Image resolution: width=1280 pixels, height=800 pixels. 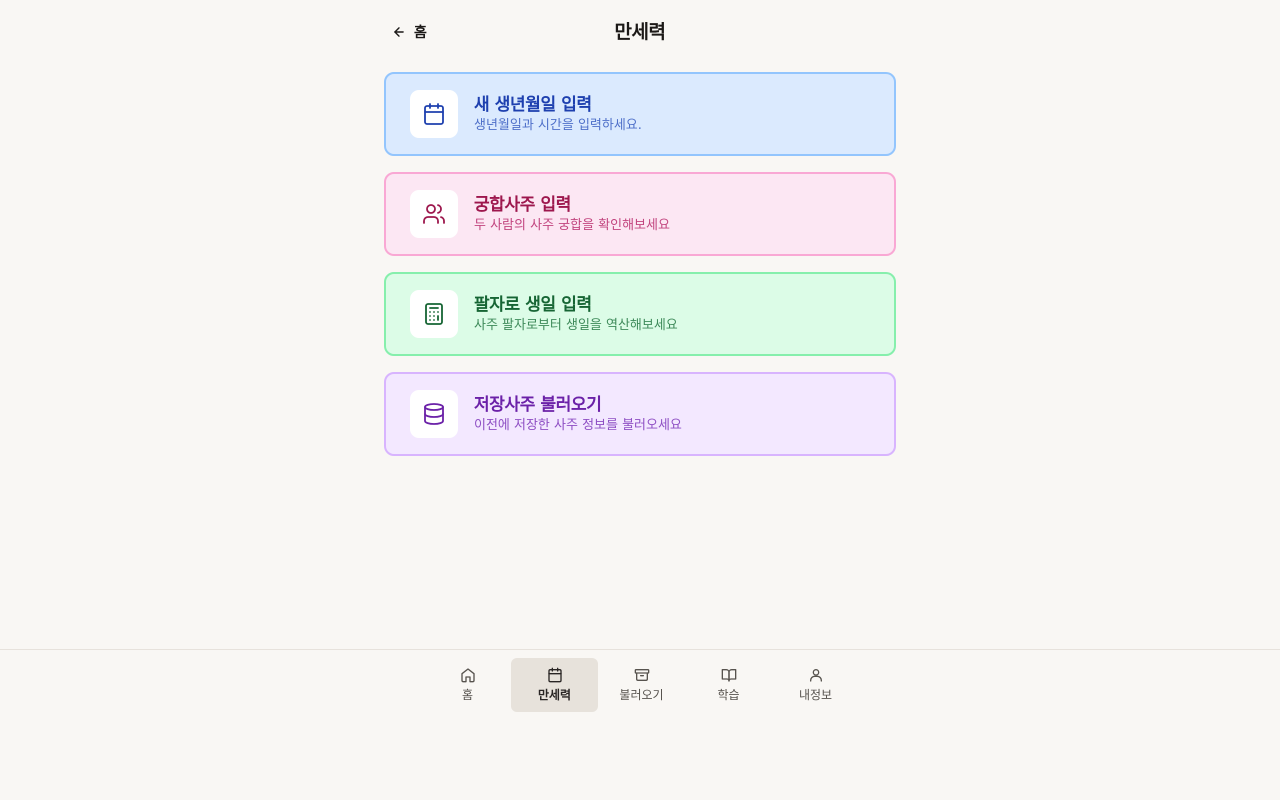 I want to click on home-icon, so click(x=468, y=675).